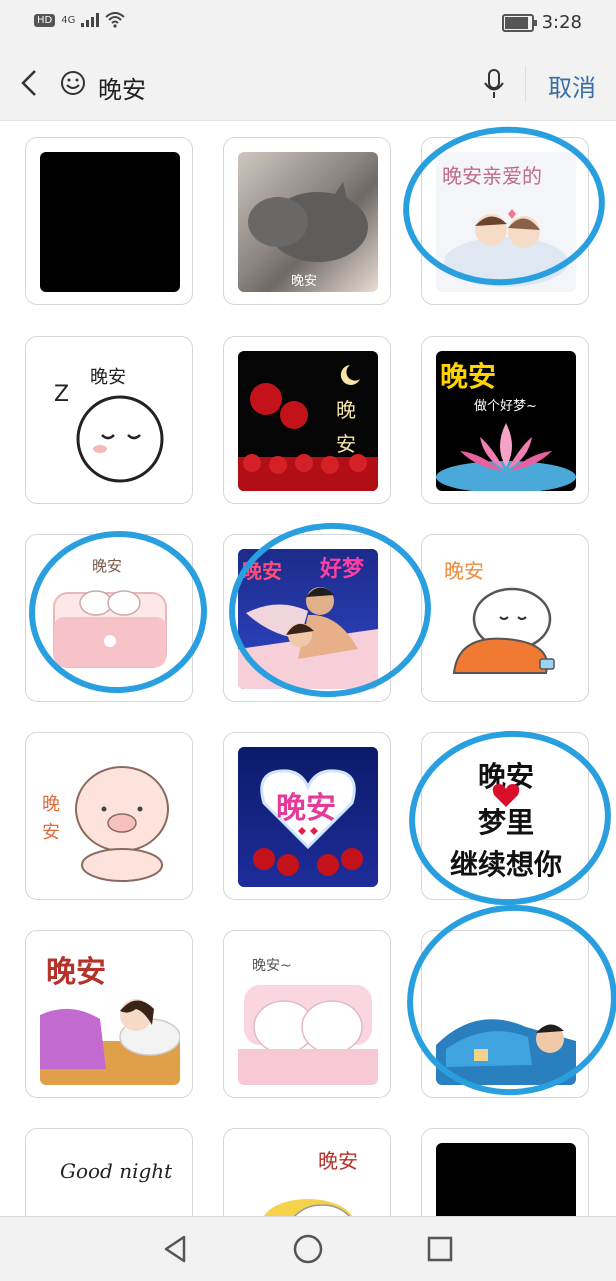 Image resolution: width=616 pixels, height=1281 pixels. I want to click on sticker-image: 晚安亲爱的, so click(506, 222).